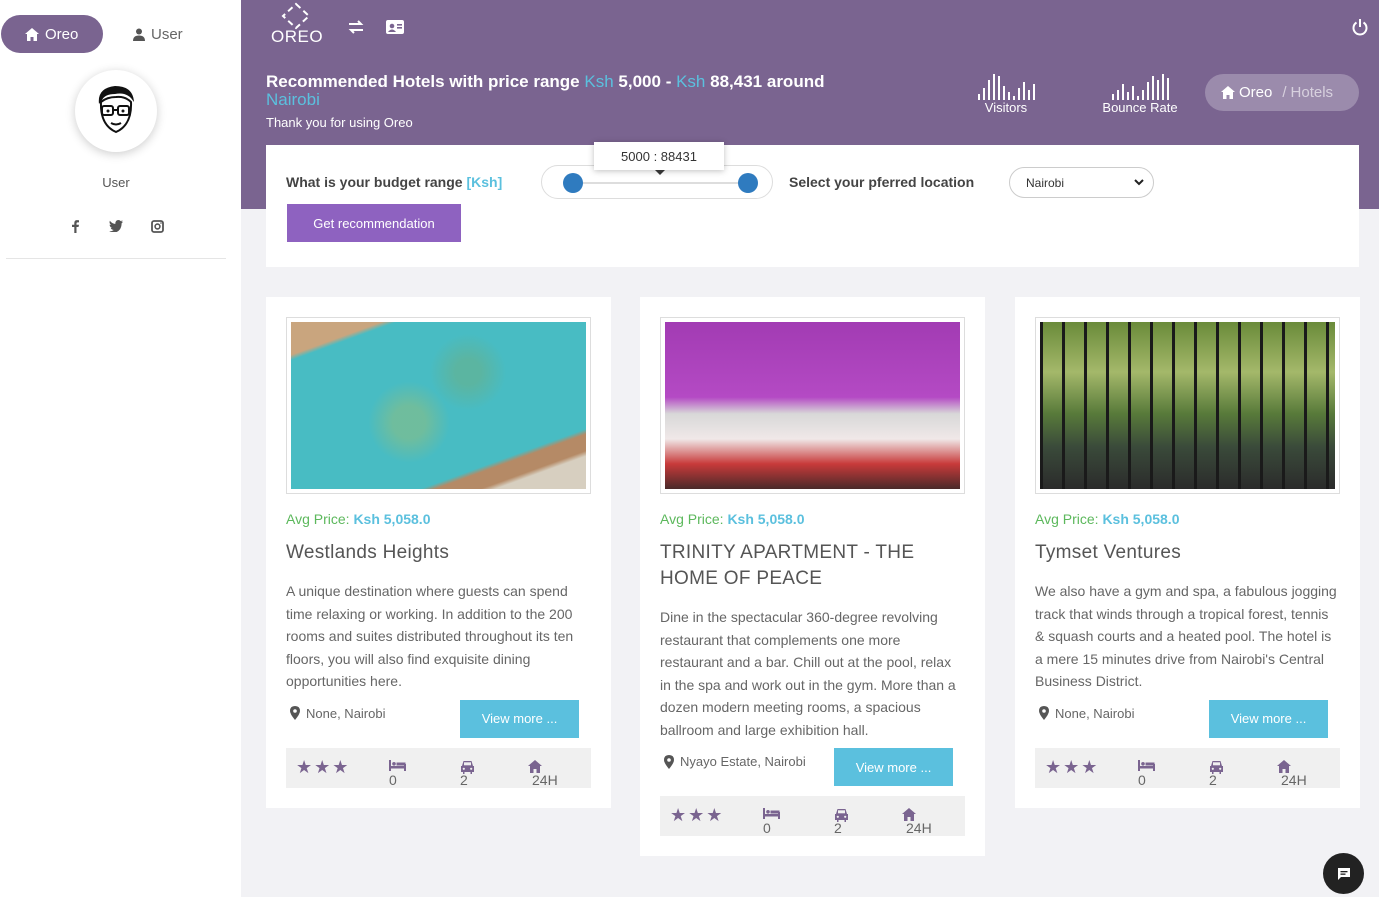  I want to click on avatar-face-icon, so click(116, 110).